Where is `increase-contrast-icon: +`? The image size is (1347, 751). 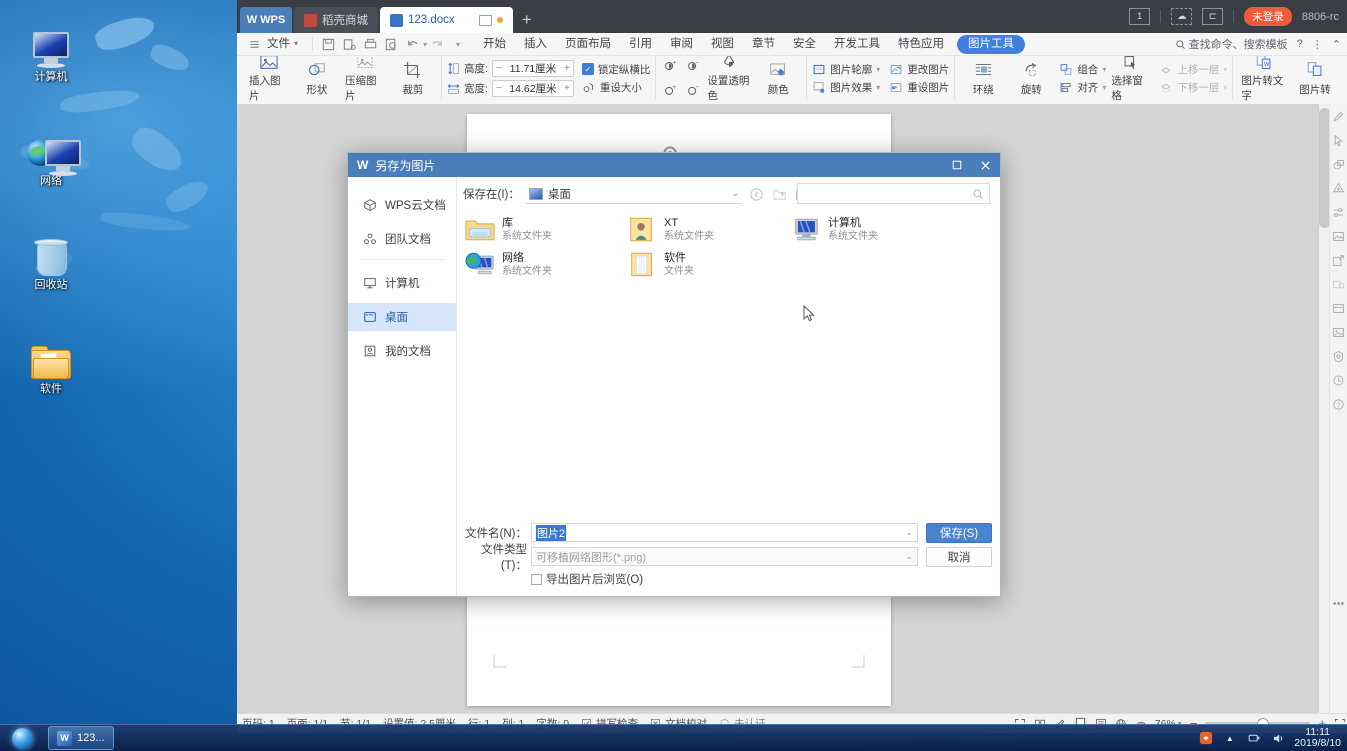 increase-contrast-icon: + is located at coordinates (670, 90).